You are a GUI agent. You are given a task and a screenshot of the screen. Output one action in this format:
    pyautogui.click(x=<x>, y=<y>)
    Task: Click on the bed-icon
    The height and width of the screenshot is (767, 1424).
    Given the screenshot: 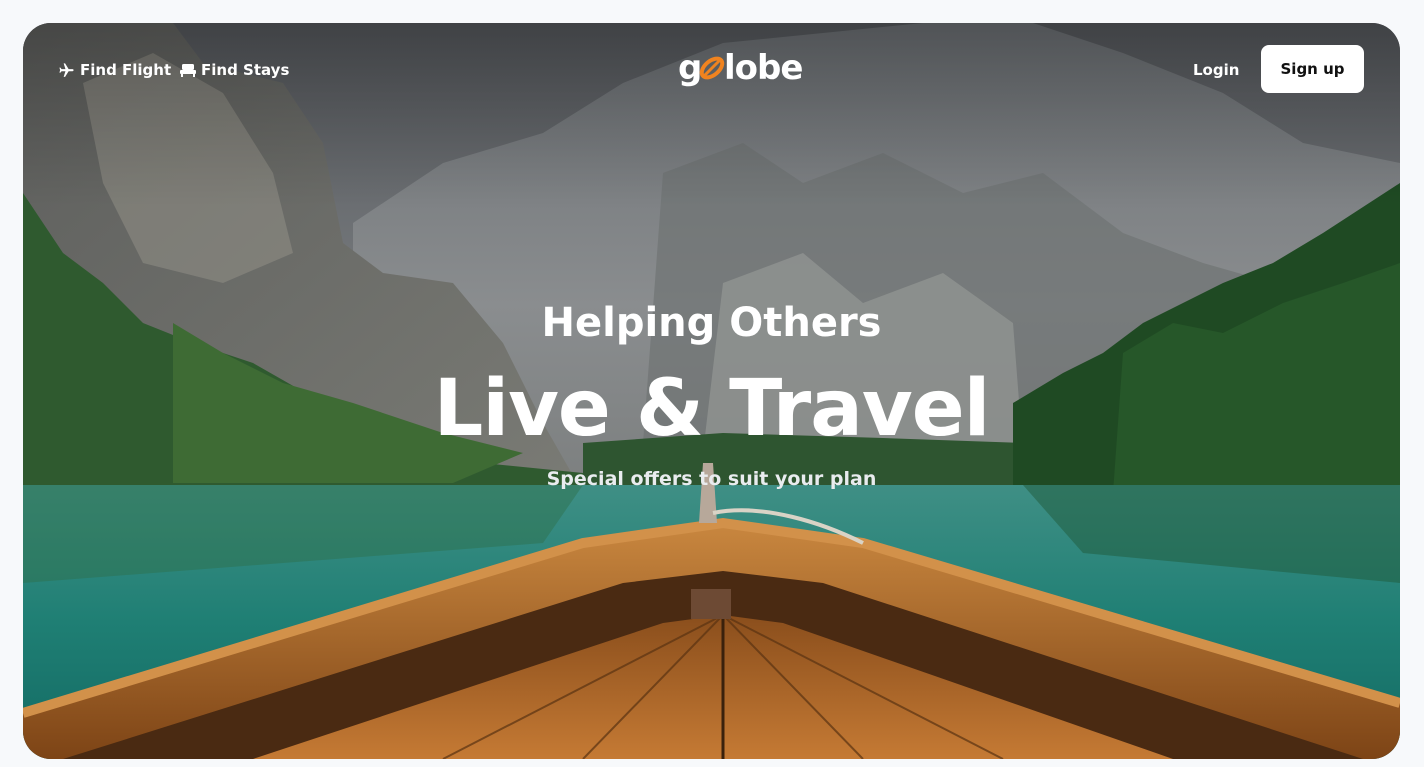 What is the action you would take?
    pyautogui.click(x=188, y=70)
    